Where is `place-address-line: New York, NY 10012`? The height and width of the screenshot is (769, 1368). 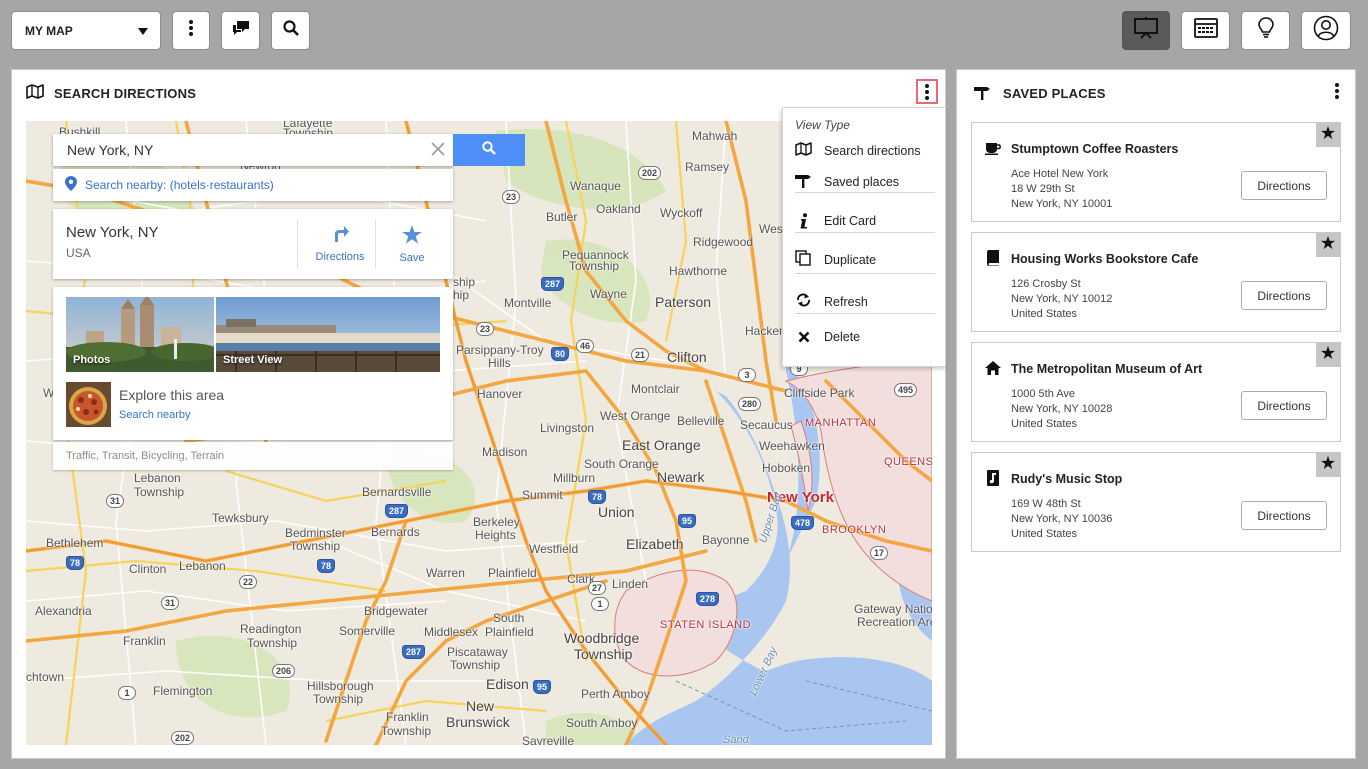 place-address-line: New York, NY 10012 is located at coordinates (1062, 299).